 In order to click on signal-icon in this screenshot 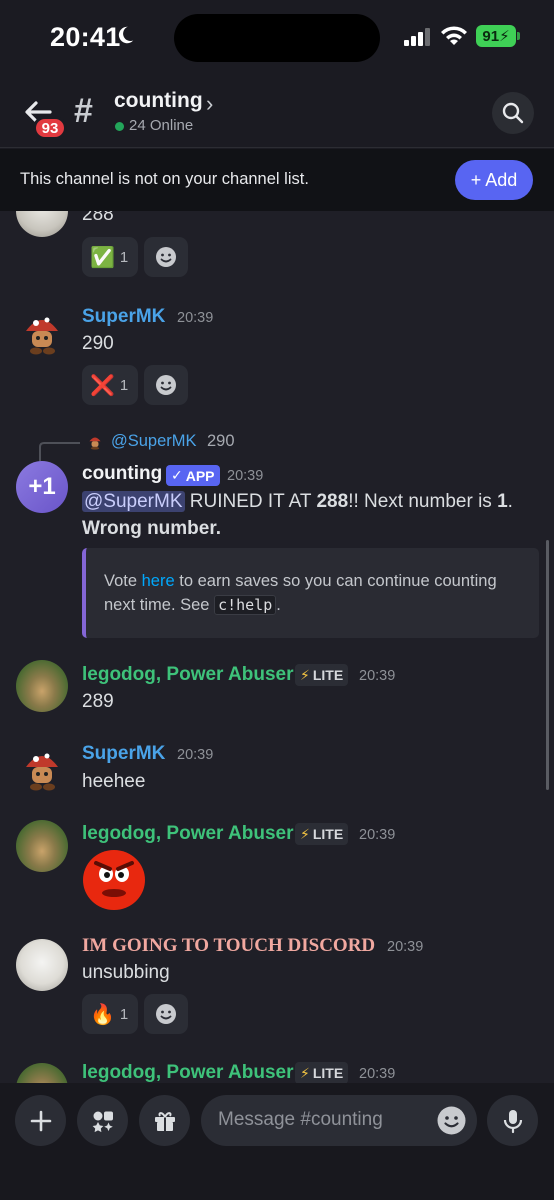, I will do `click(417, 37)`.